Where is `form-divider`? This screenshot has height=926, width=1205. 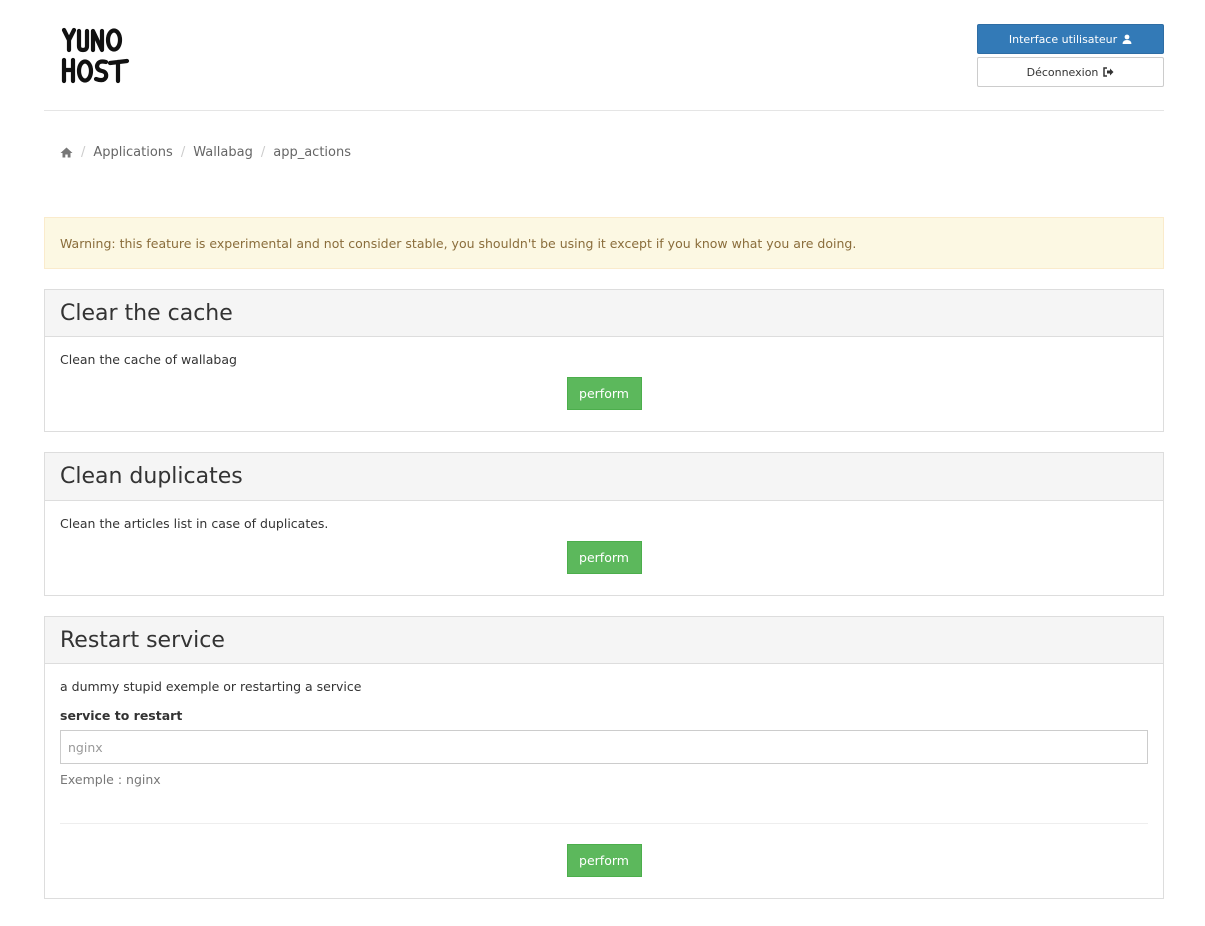 form-divider is located at coordinates (604, 823).